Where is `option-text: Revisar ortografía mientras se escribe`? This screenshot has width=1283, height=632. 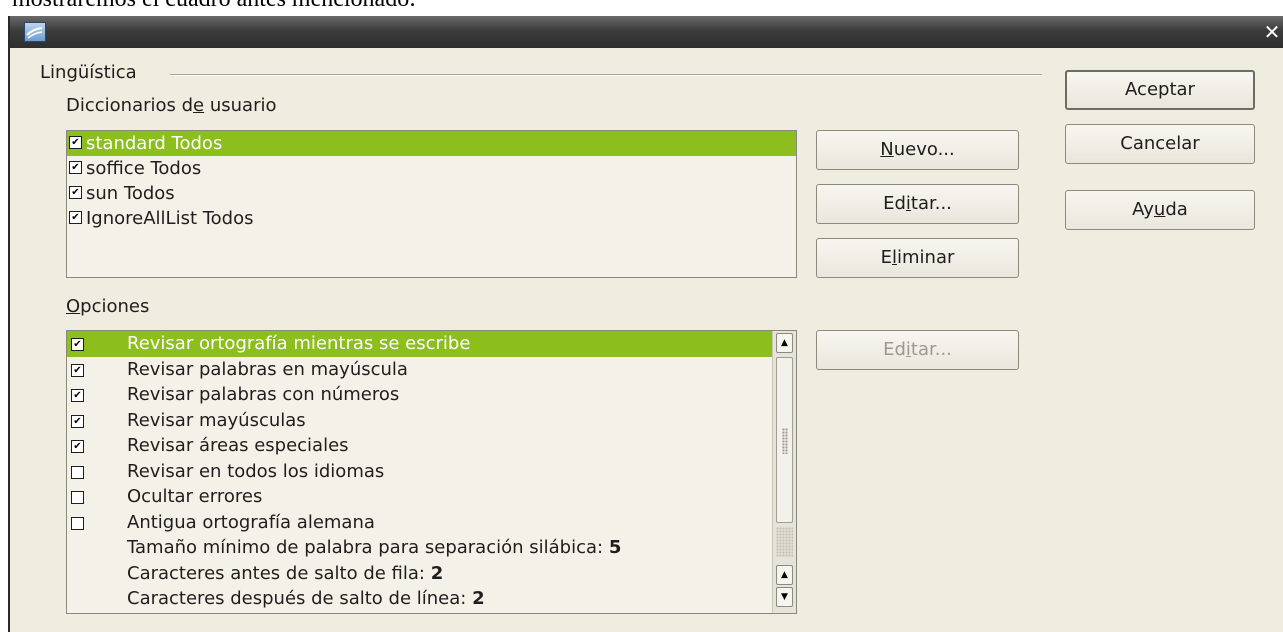
option-text: Revisar ortografía mientras se escribe is located at coordinates (298, 344).